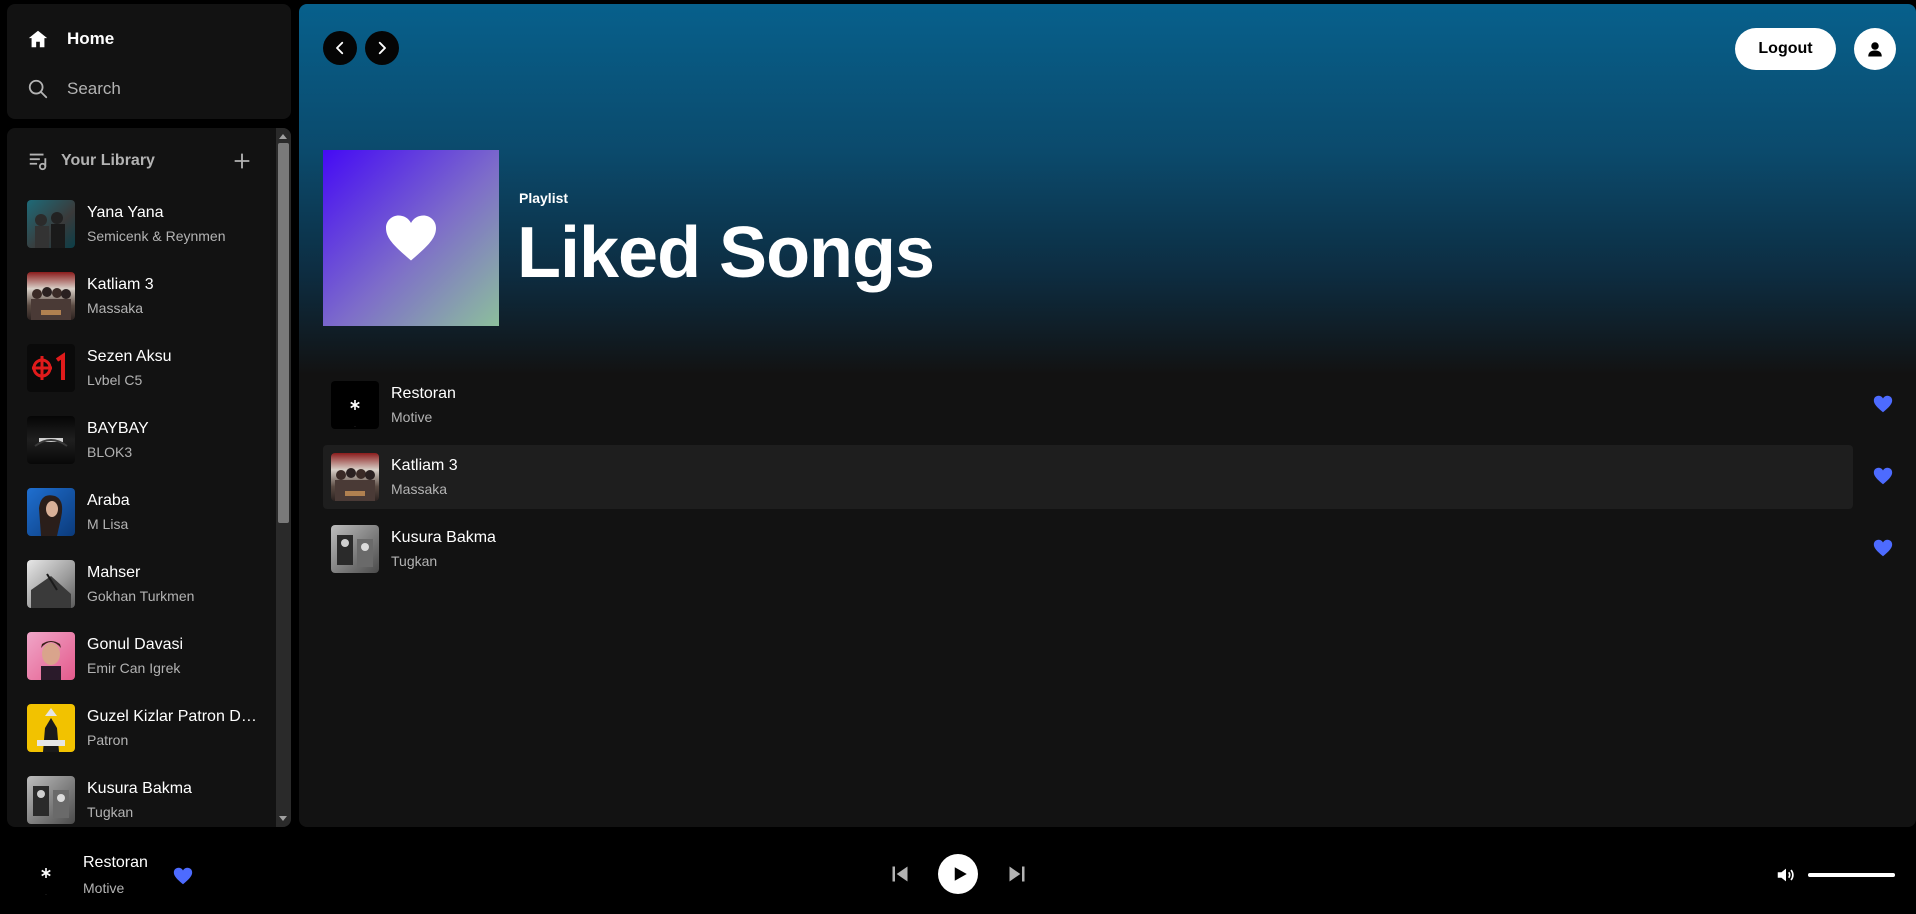 The height and width of the screenshot is (914, 1916). What do you see at coordinates (147, 224) in the screenshot?
I see `library-item: Yana Yana Semicenk & Reynmen` at bounding box center [147, 224].